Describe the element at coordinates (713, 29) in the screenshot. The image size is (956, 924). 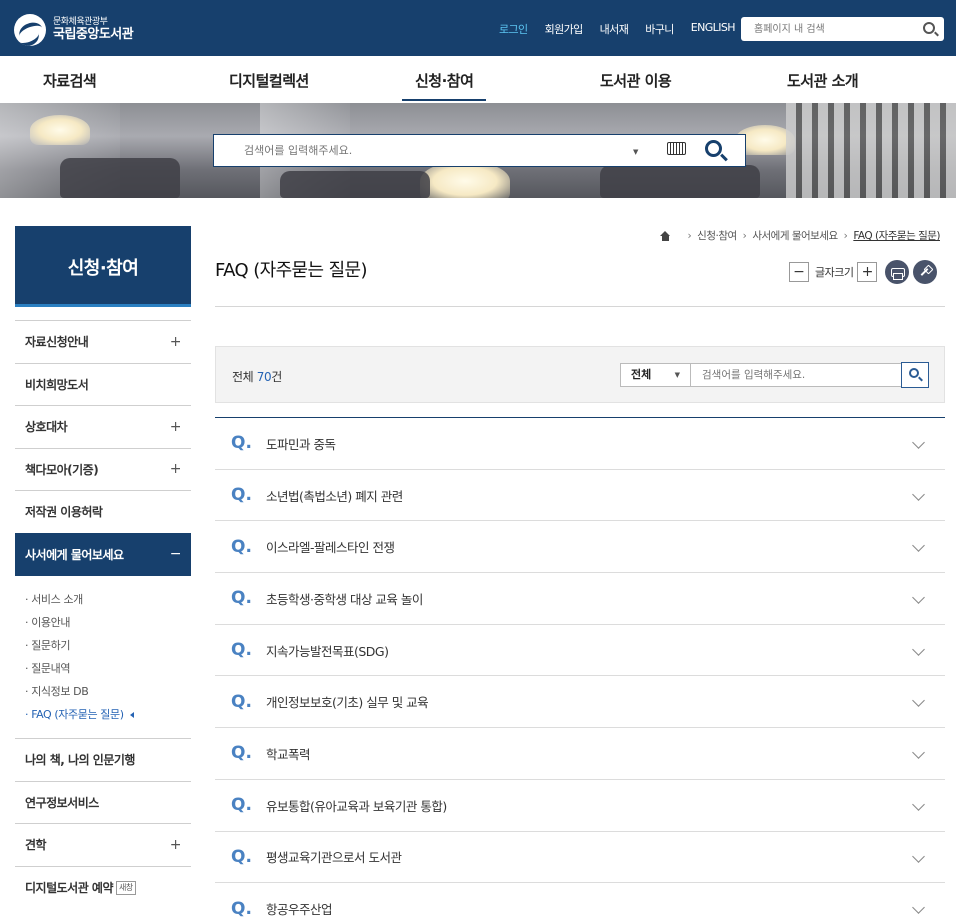
I see `english-link: ENGLISH` at that location.